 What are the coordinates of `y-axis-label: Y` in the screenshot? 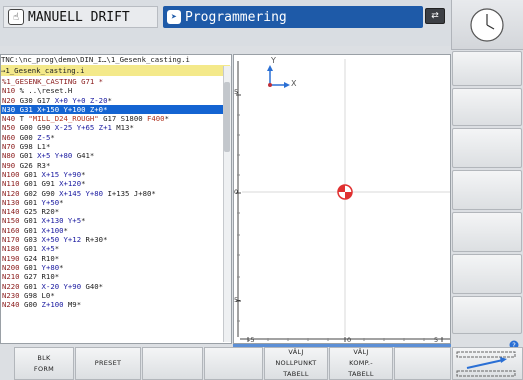 It's located at (273, 60).